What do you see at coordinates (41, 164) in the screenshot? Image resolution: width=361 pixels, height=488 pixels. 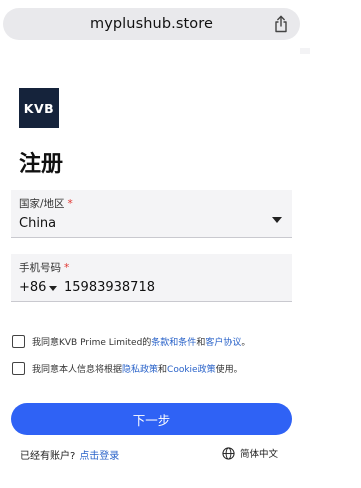 I see `page-title: 注册` at bounding box center [41, 164].